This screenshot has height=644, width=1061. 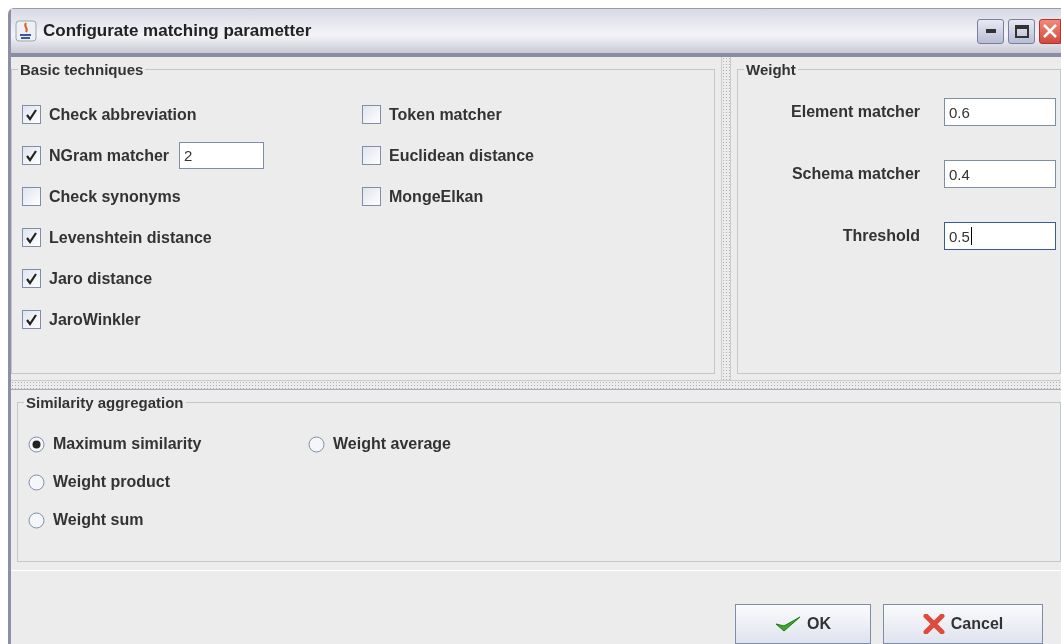 What do you see at coordinates (115, 196) in the screenshot?
I see `checkbox-label: Check synonyms` at bounding box center [115, 196].